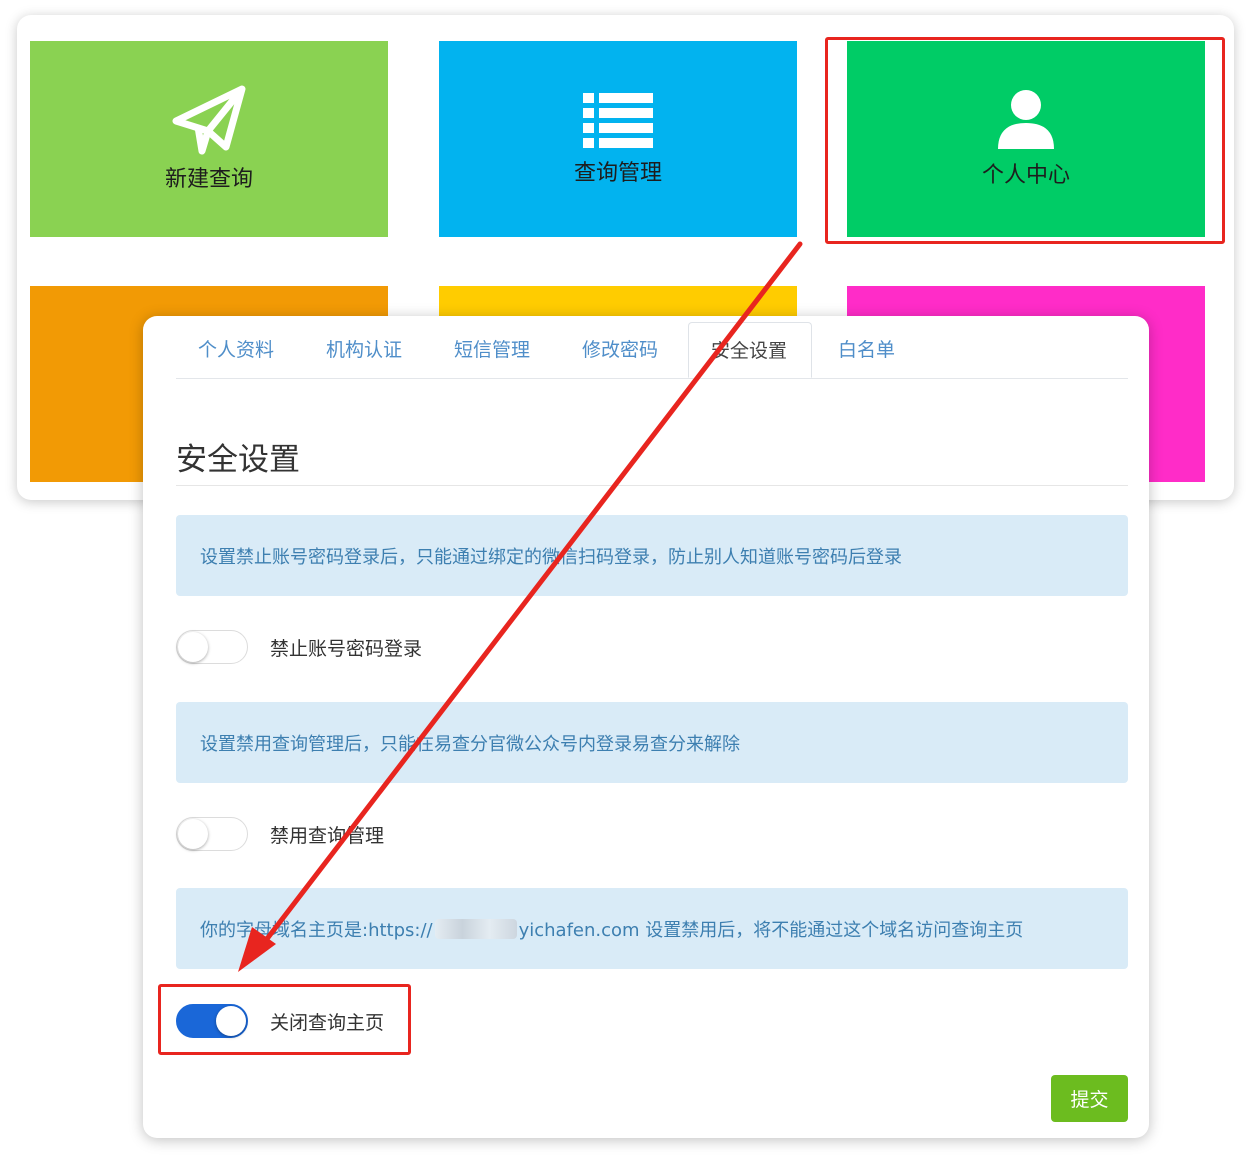  What do you see at coordinates (551, 557) in the screenshot?
I see `alert-text: 设置禁止账号密码登录后，只能通过绑定的微信扫码登录，防止别人知道账号密码后登录` at bounding box center [551, 557].